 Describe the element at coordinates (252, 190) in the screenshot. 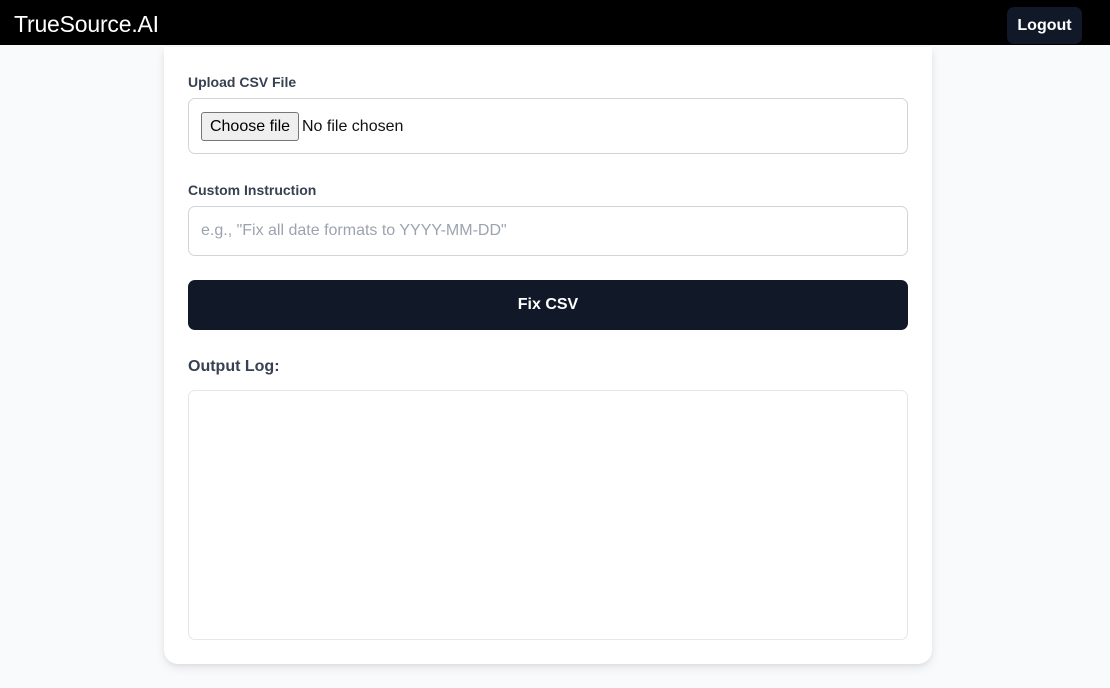

I see `custom-instruction-label: Custom Instruction` at that location.